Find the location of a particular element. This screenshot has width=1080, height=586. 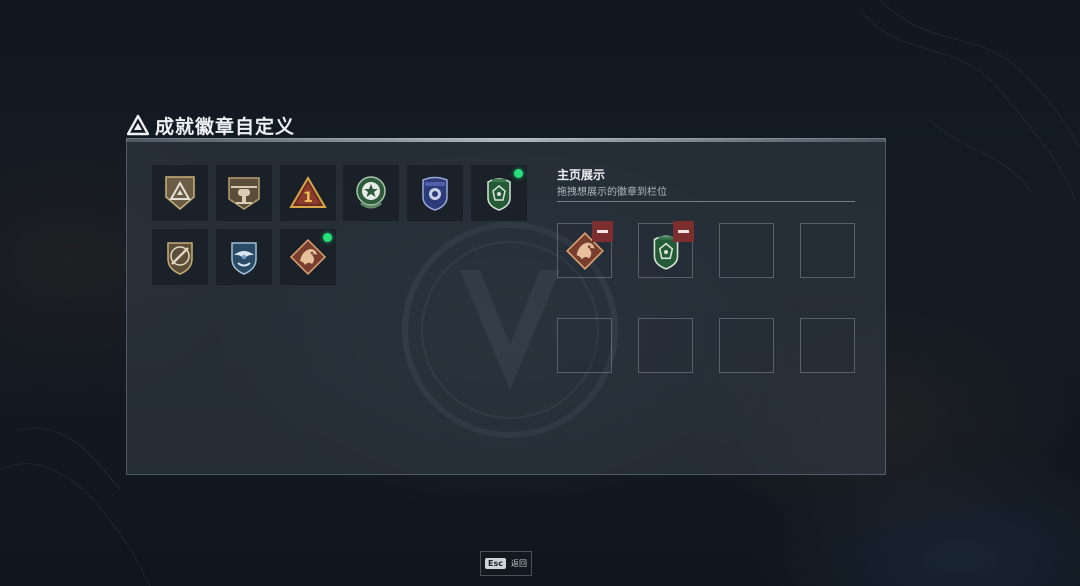

bronze-dragon-badge-icon is located at coordinates (308, 257).